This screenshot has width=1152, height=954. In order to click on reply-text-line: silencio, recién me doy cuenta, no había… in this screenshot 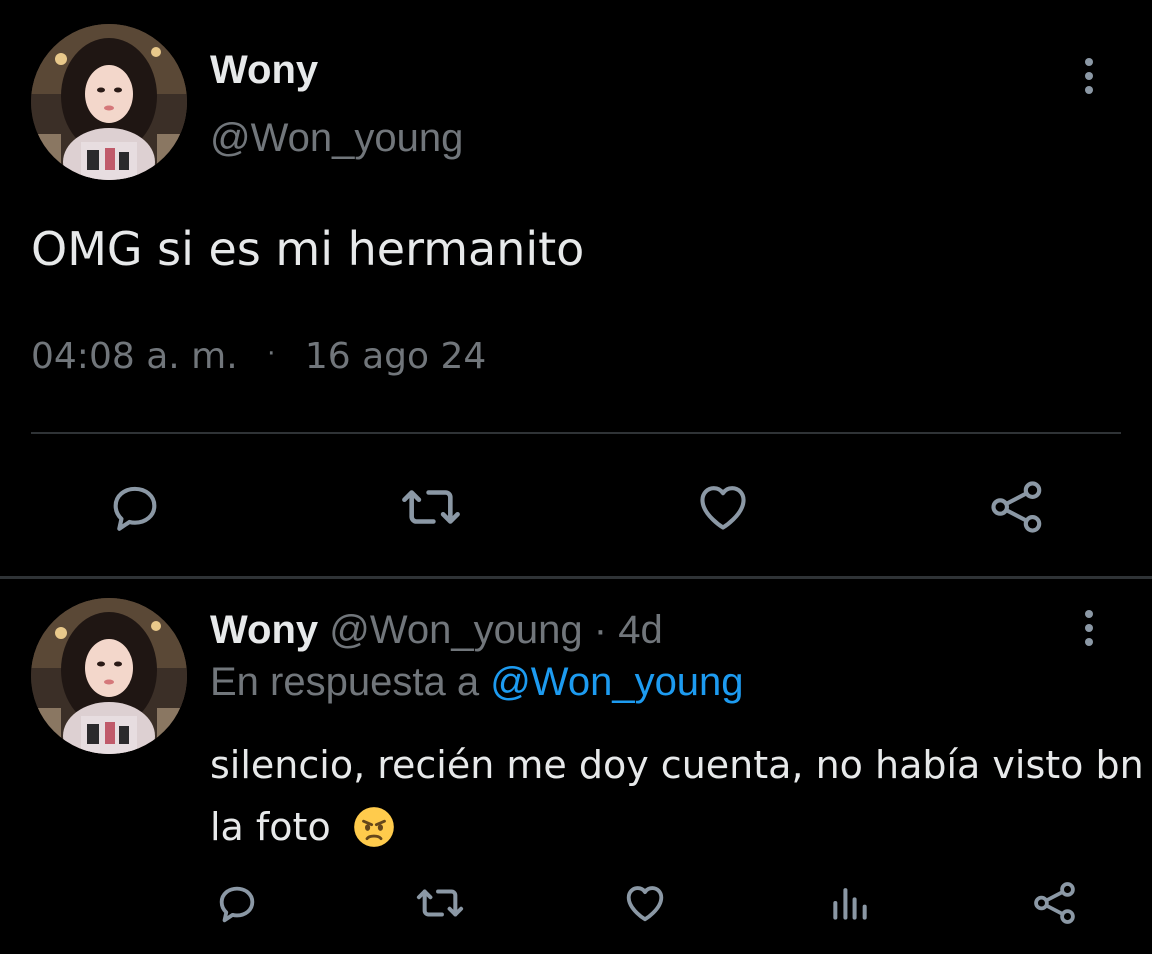, I will do `click(677, 765)`.